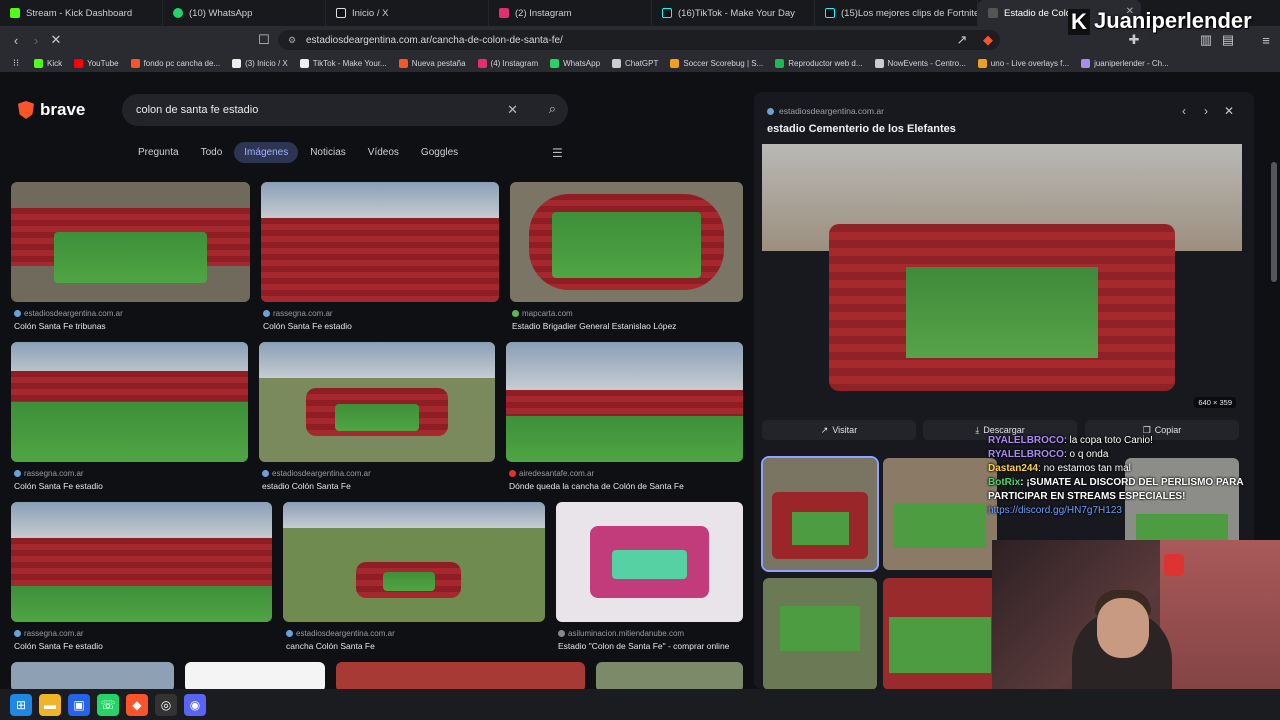 The image size is (1280, 720). I want to click on brave-shields-icon: ◆, so click(988, 40).